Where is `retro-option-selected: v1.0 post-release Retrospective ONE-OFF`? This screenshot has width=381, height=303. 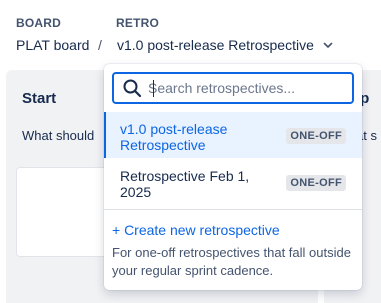 retro-option-selected: v1.0 post-release Retrospective ONE-OFF is located at coordinates (233, 135).